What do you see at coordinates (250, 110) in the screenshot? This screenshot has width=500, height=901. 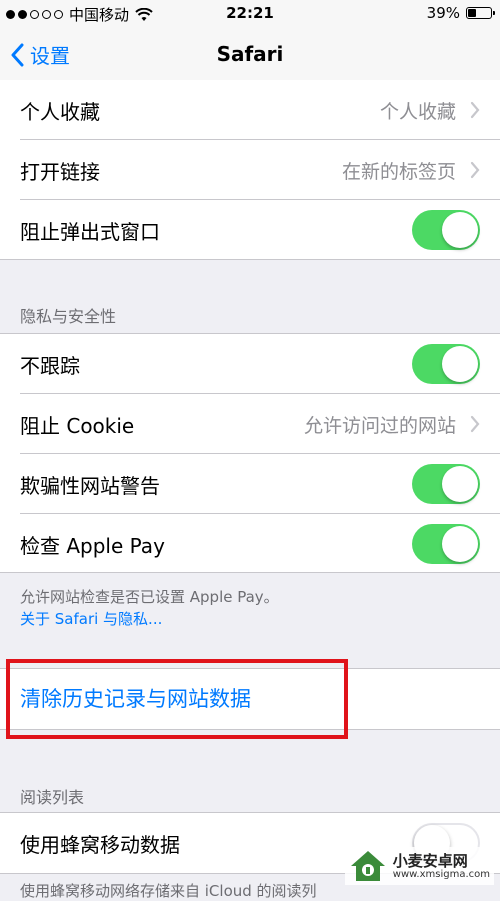 I see `row-favorites: 个人收藏 个人收藏` at bounding box center [250, 110].